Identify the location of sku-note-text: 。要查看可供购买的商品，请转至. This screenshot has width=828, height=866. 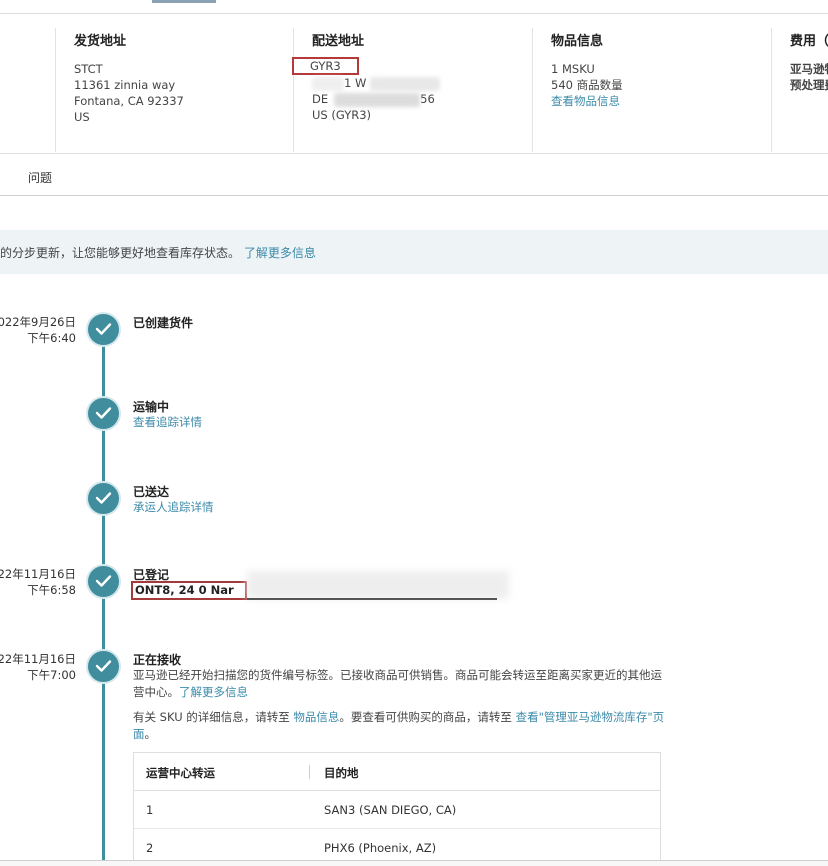
(425, 717).